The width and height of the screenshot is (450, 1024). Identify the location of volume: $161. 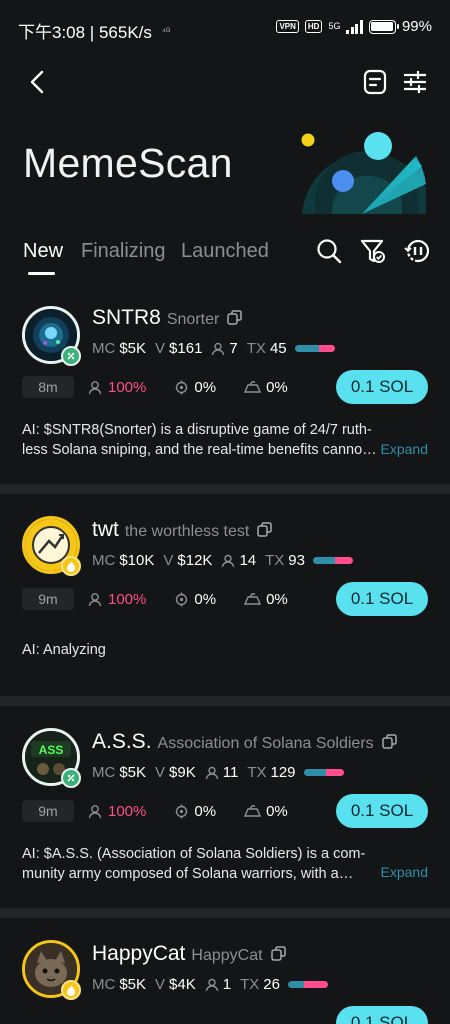
(186, 348).